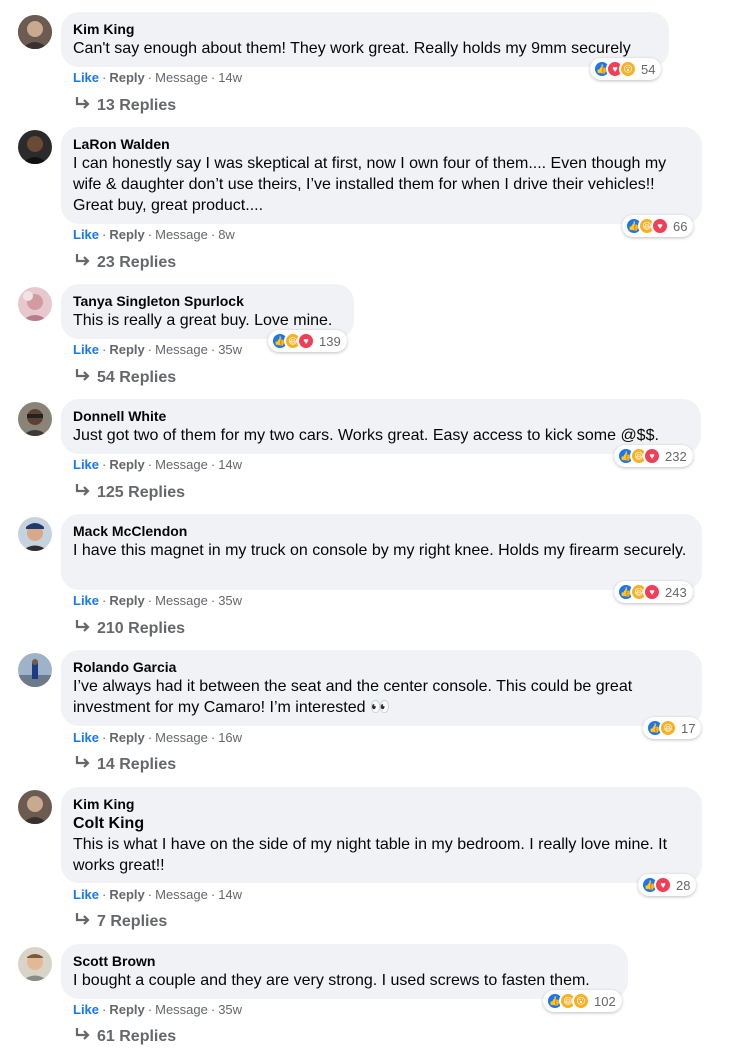  Describe the element at coordinates (667, 885) in the screenshot. I see `reactions-summary: 👍 ♥ 28` at that location.